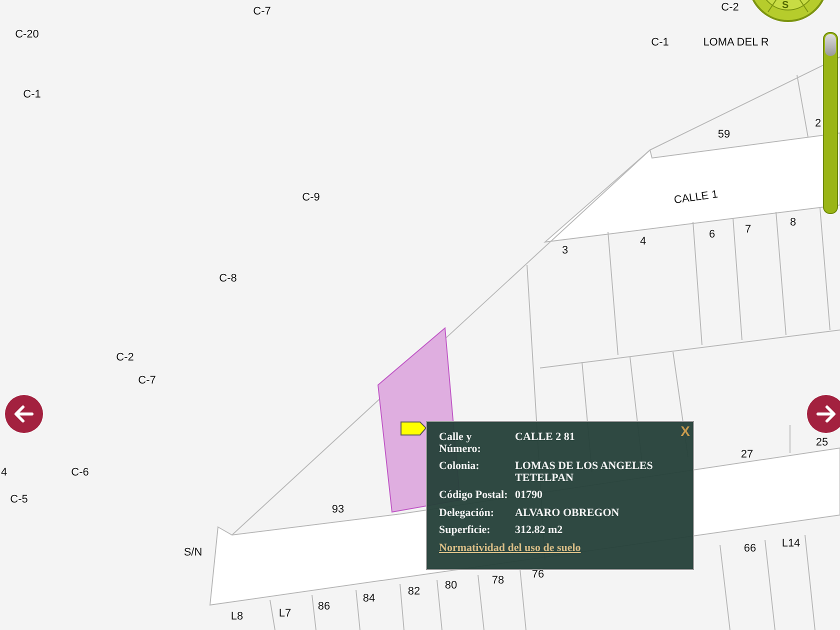  I want to click on map-label: 76, so click(538, 575).